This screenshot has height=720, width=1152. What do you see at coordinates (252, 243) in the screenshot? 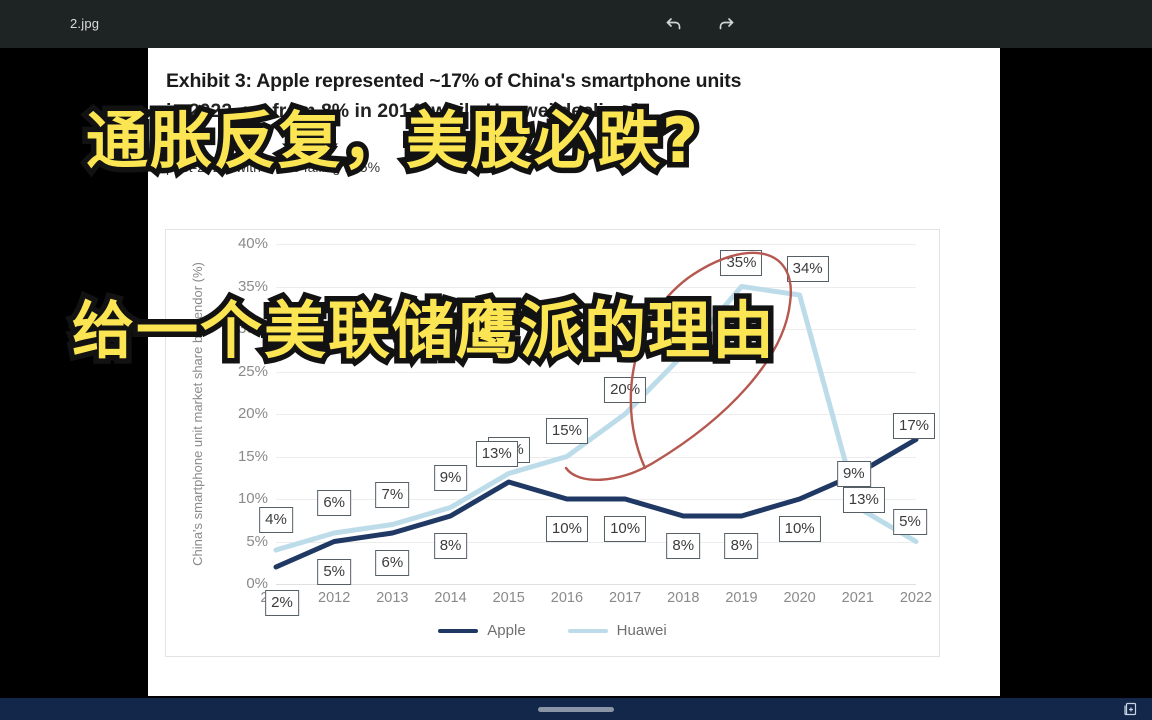
I see `y-tick-label: 40%` at bounding box center [252, 243].